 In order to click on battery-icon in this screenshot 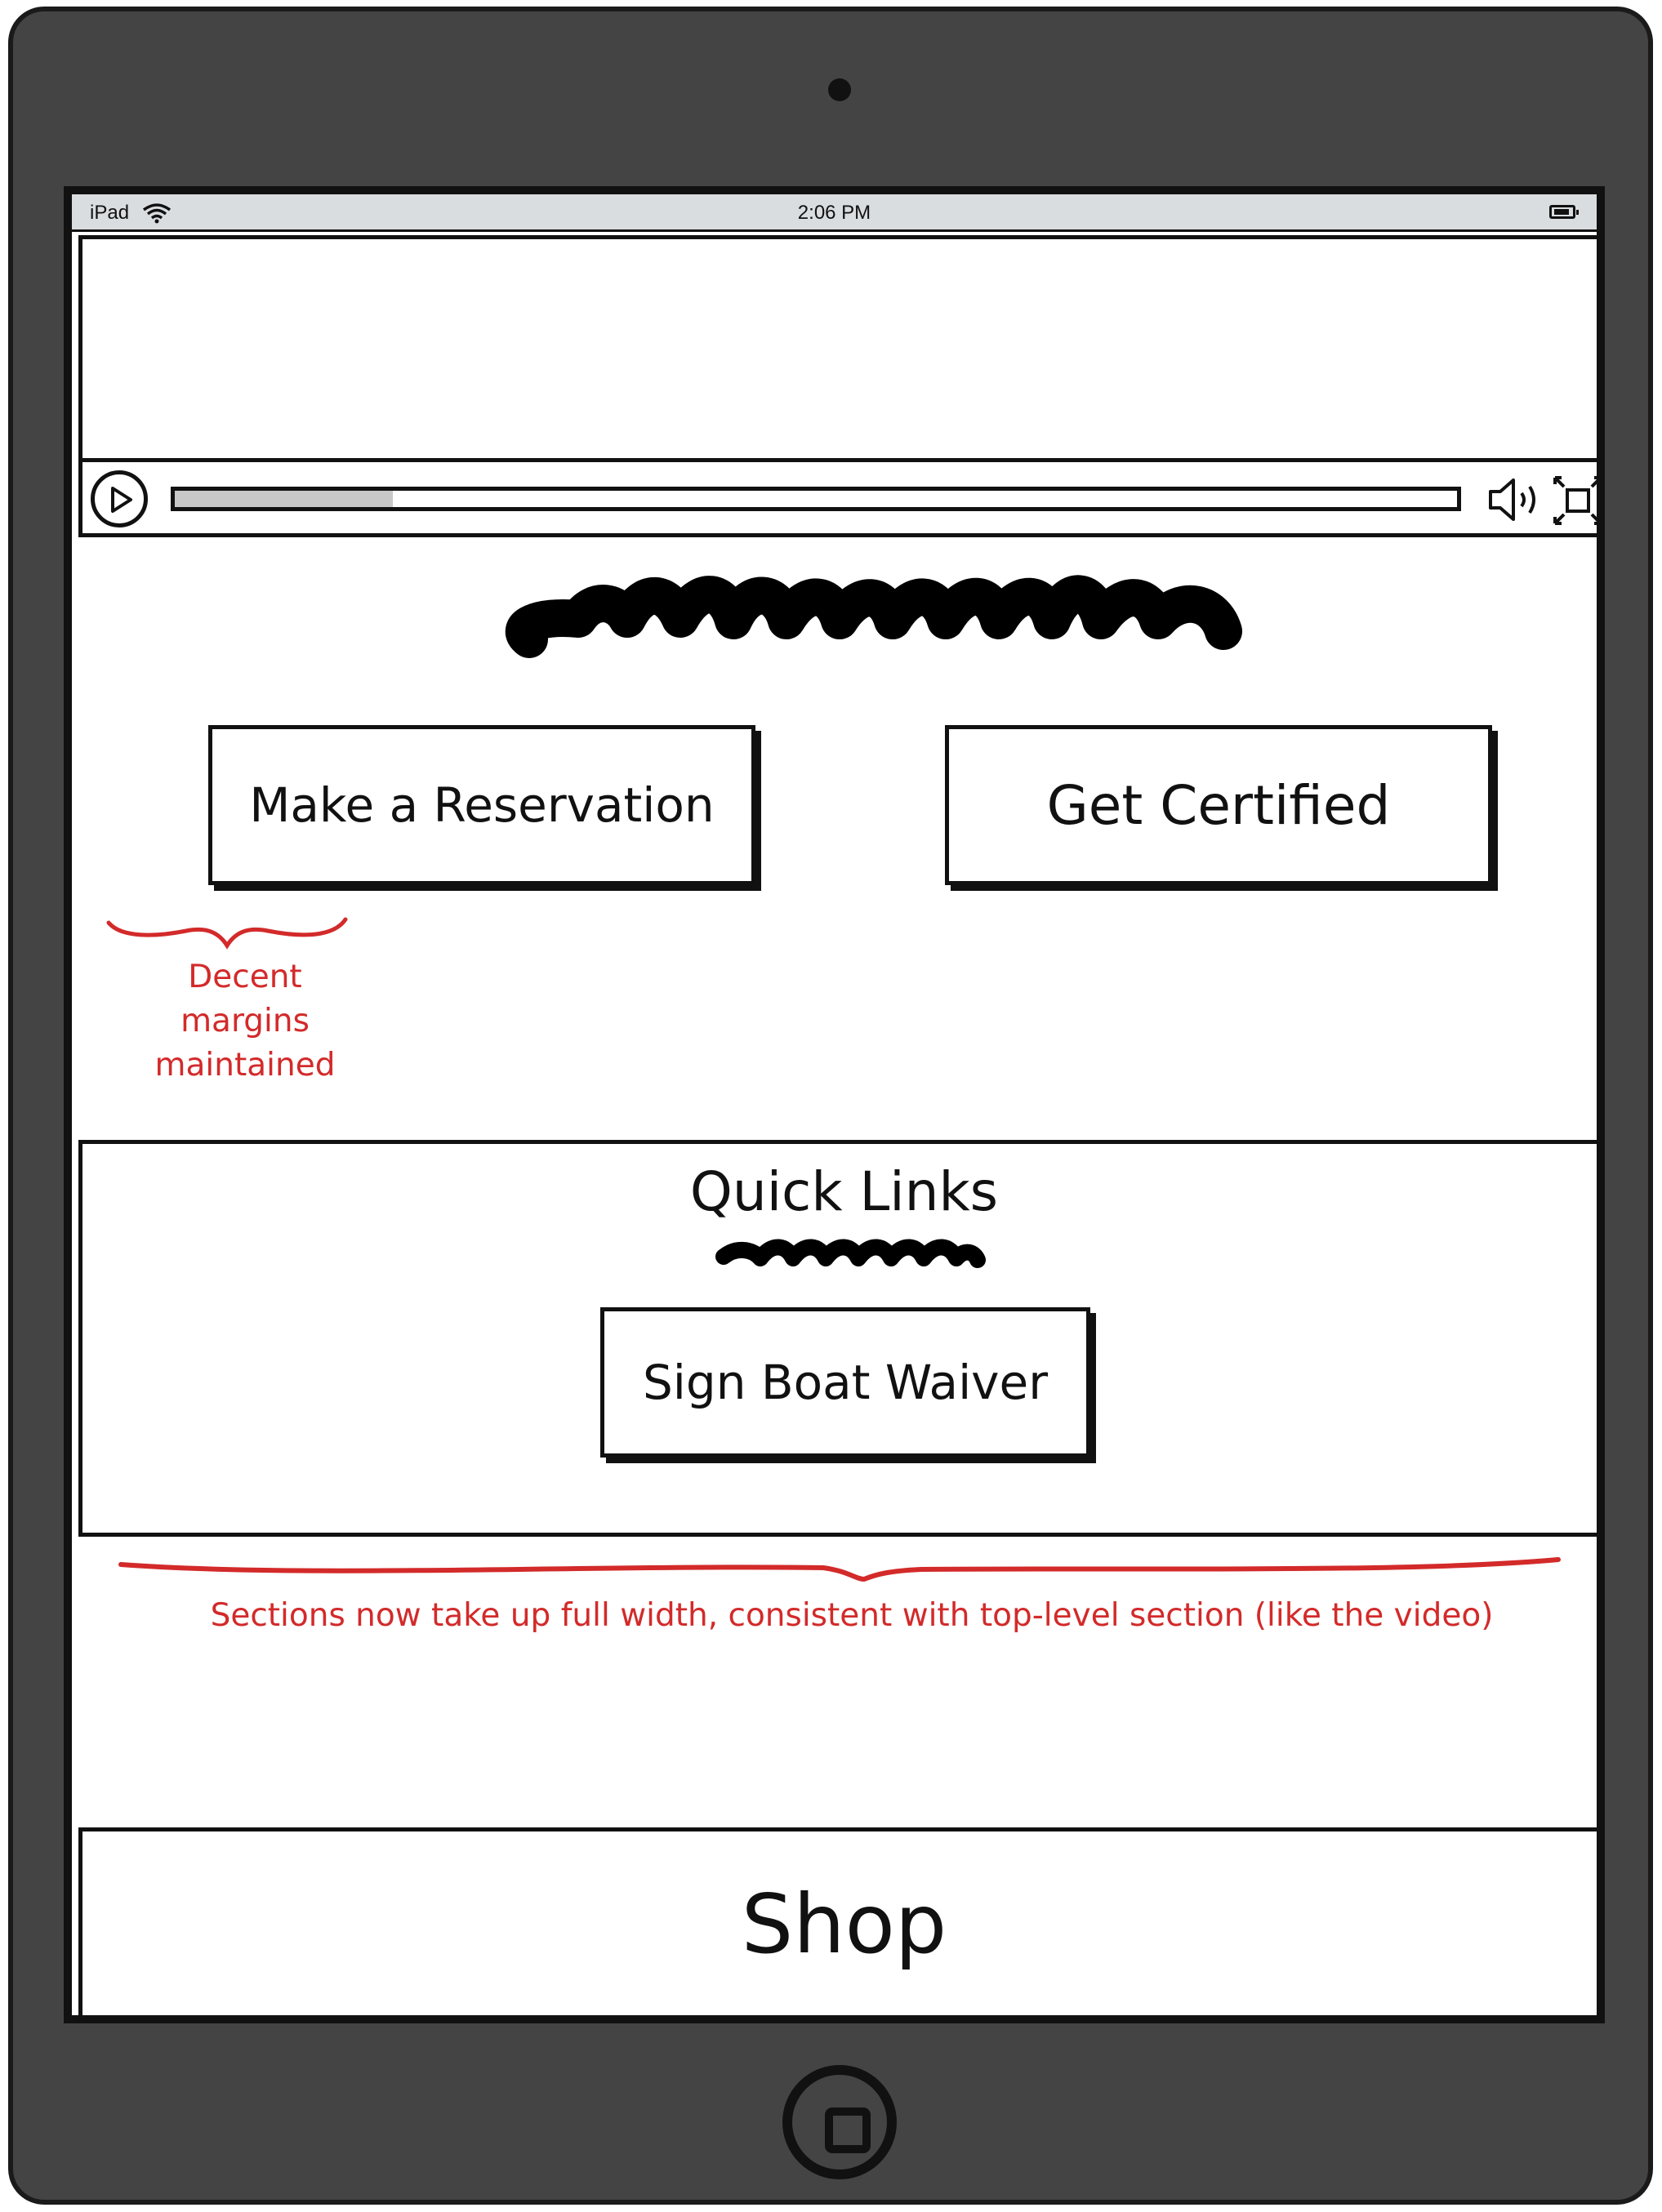, I will do `click(1564, 212)`.